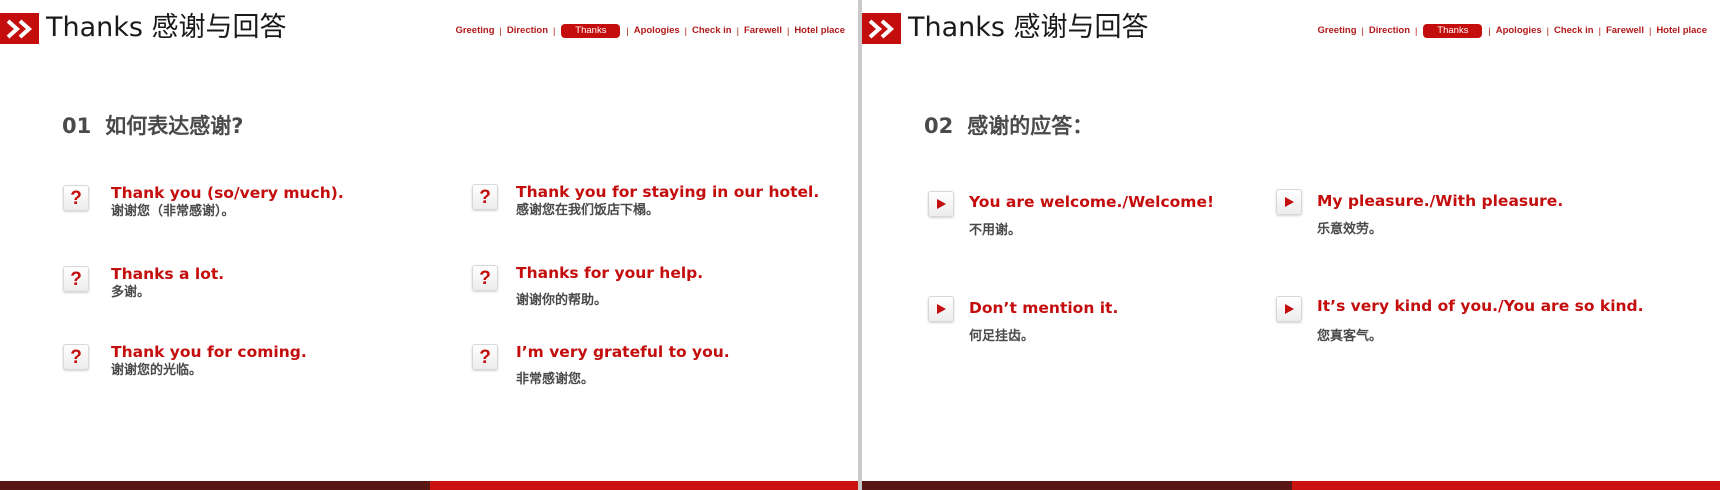 The width and height of the screenshot is (1720, 490). I want to click on section-title: 感谢的应答：, so click(1030, 126).